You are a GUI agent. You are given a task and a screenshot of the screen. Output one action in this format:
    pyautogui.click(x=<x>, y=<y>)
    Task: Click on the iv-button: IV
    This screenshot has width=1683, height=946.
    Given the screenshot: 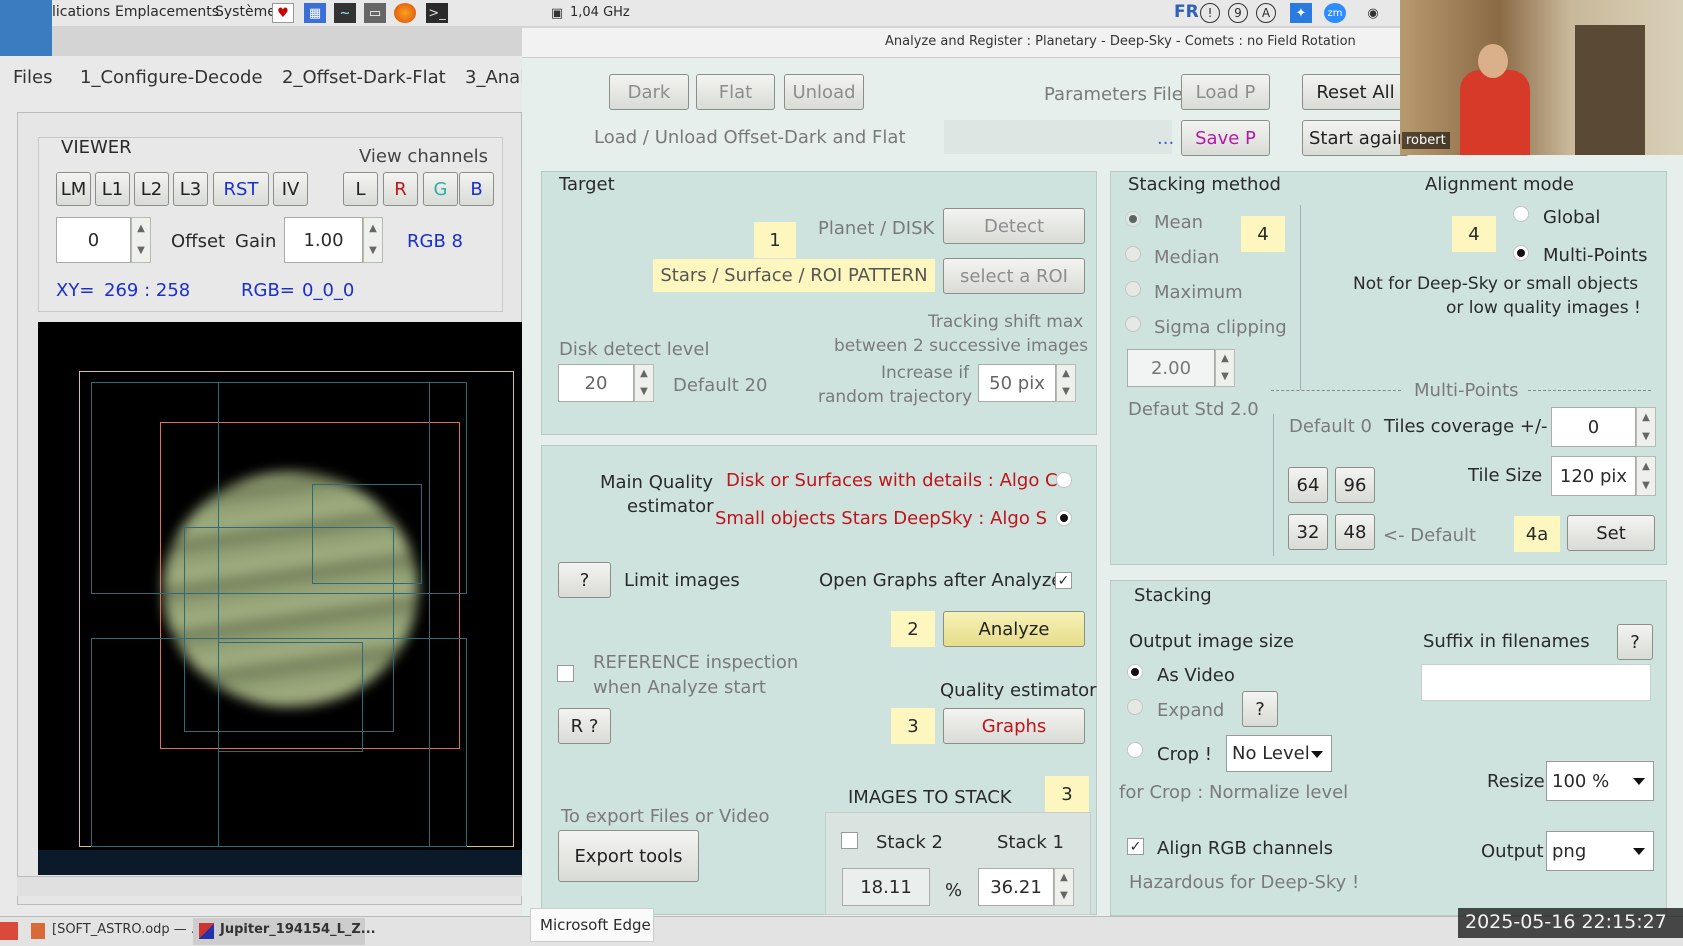 What is the action you would take?
    pyautogui.click(x=290, y=189)
    